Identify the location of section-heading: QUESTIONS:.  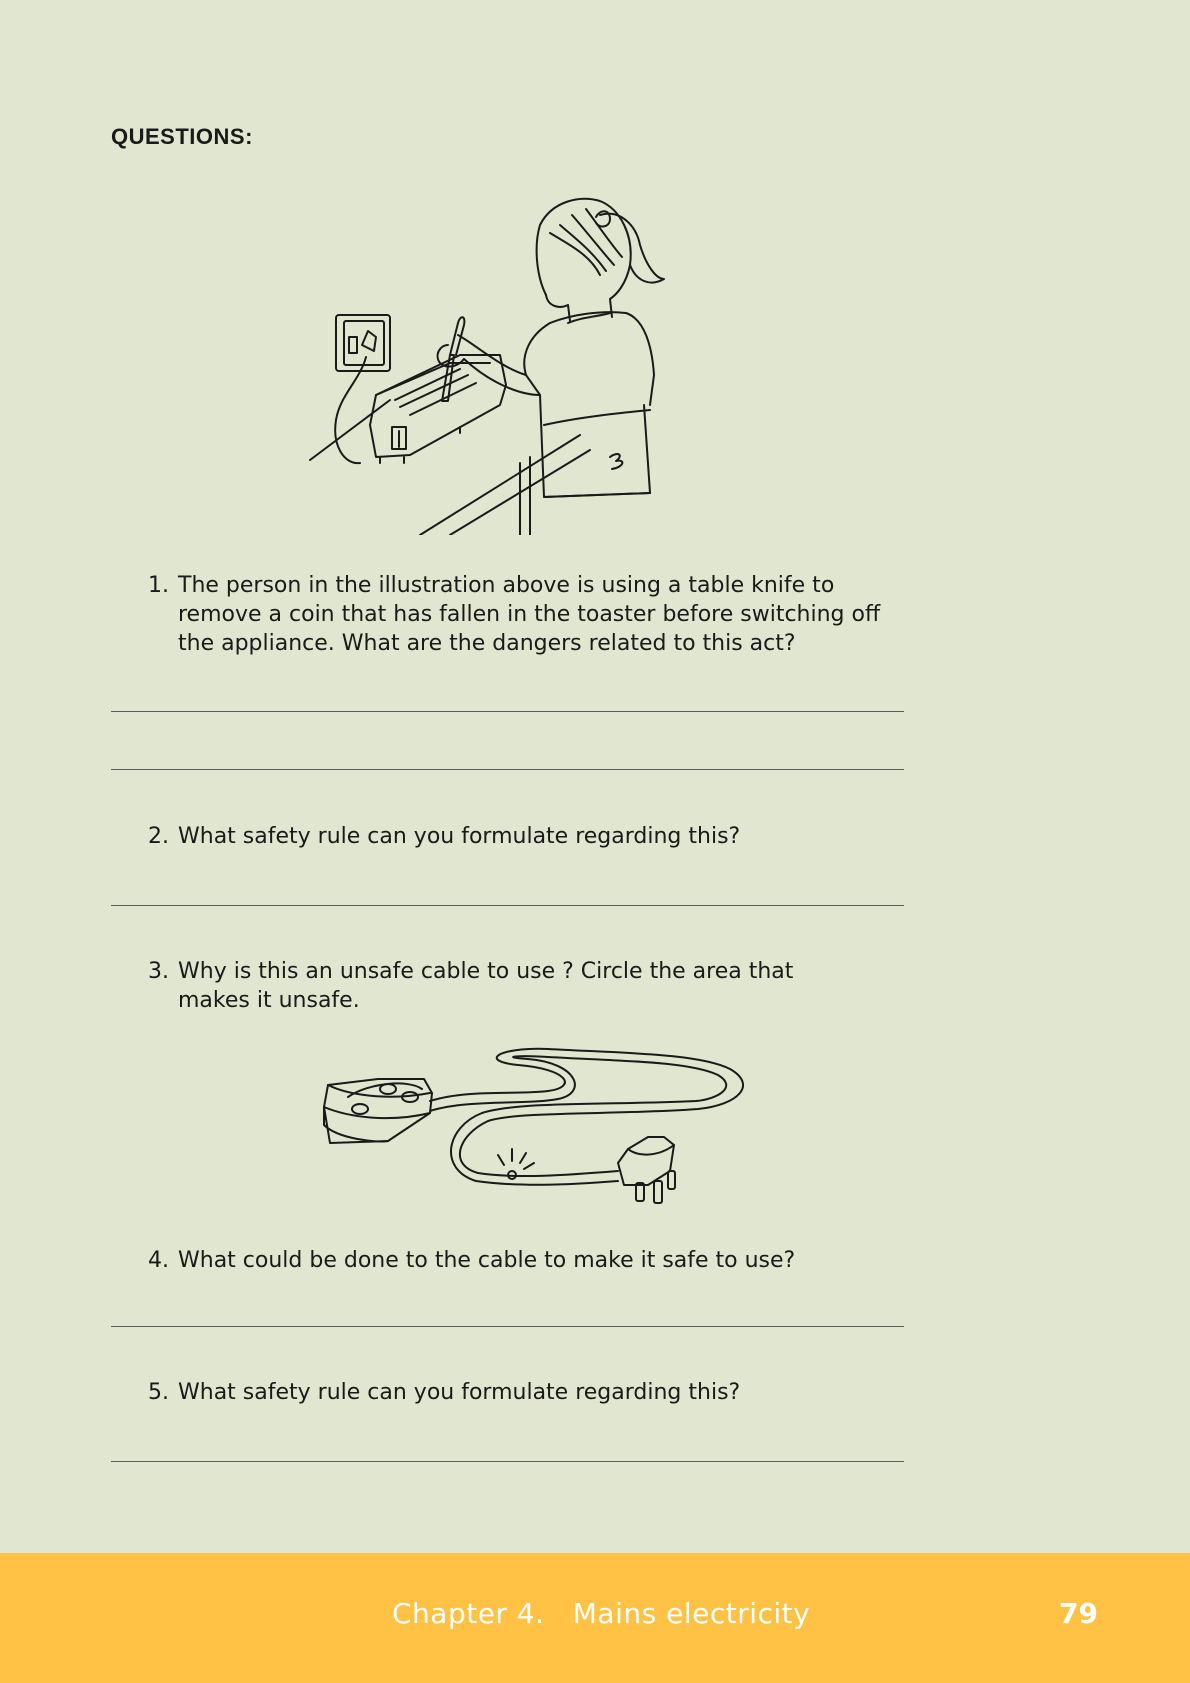
(182, 136).